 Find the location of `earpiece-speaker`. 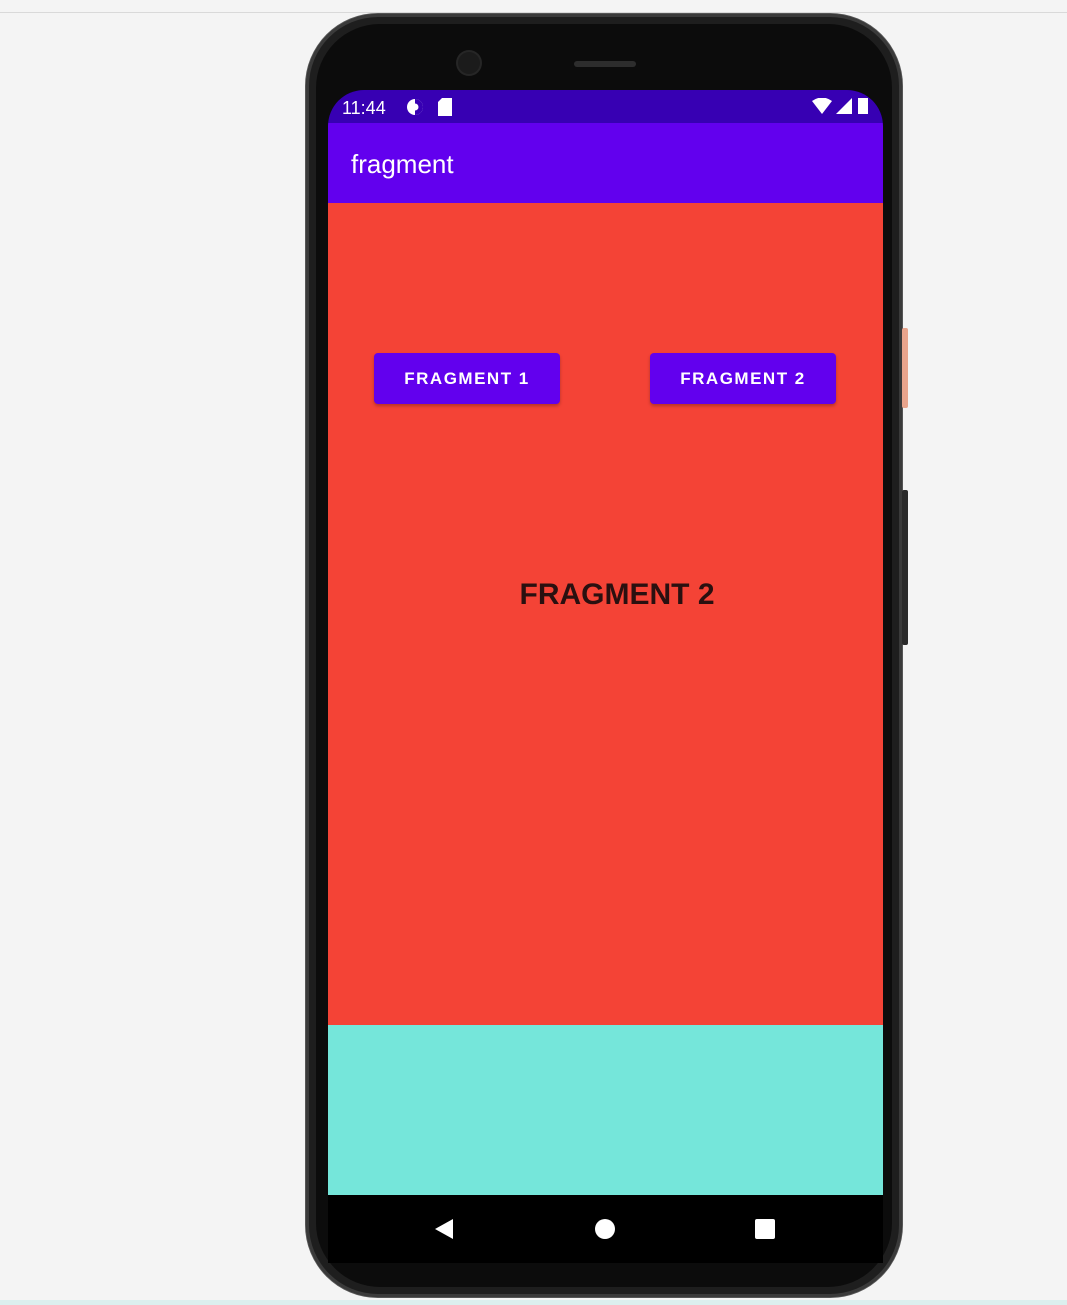

earpiece-speaker is located at coordinates (605, 64).